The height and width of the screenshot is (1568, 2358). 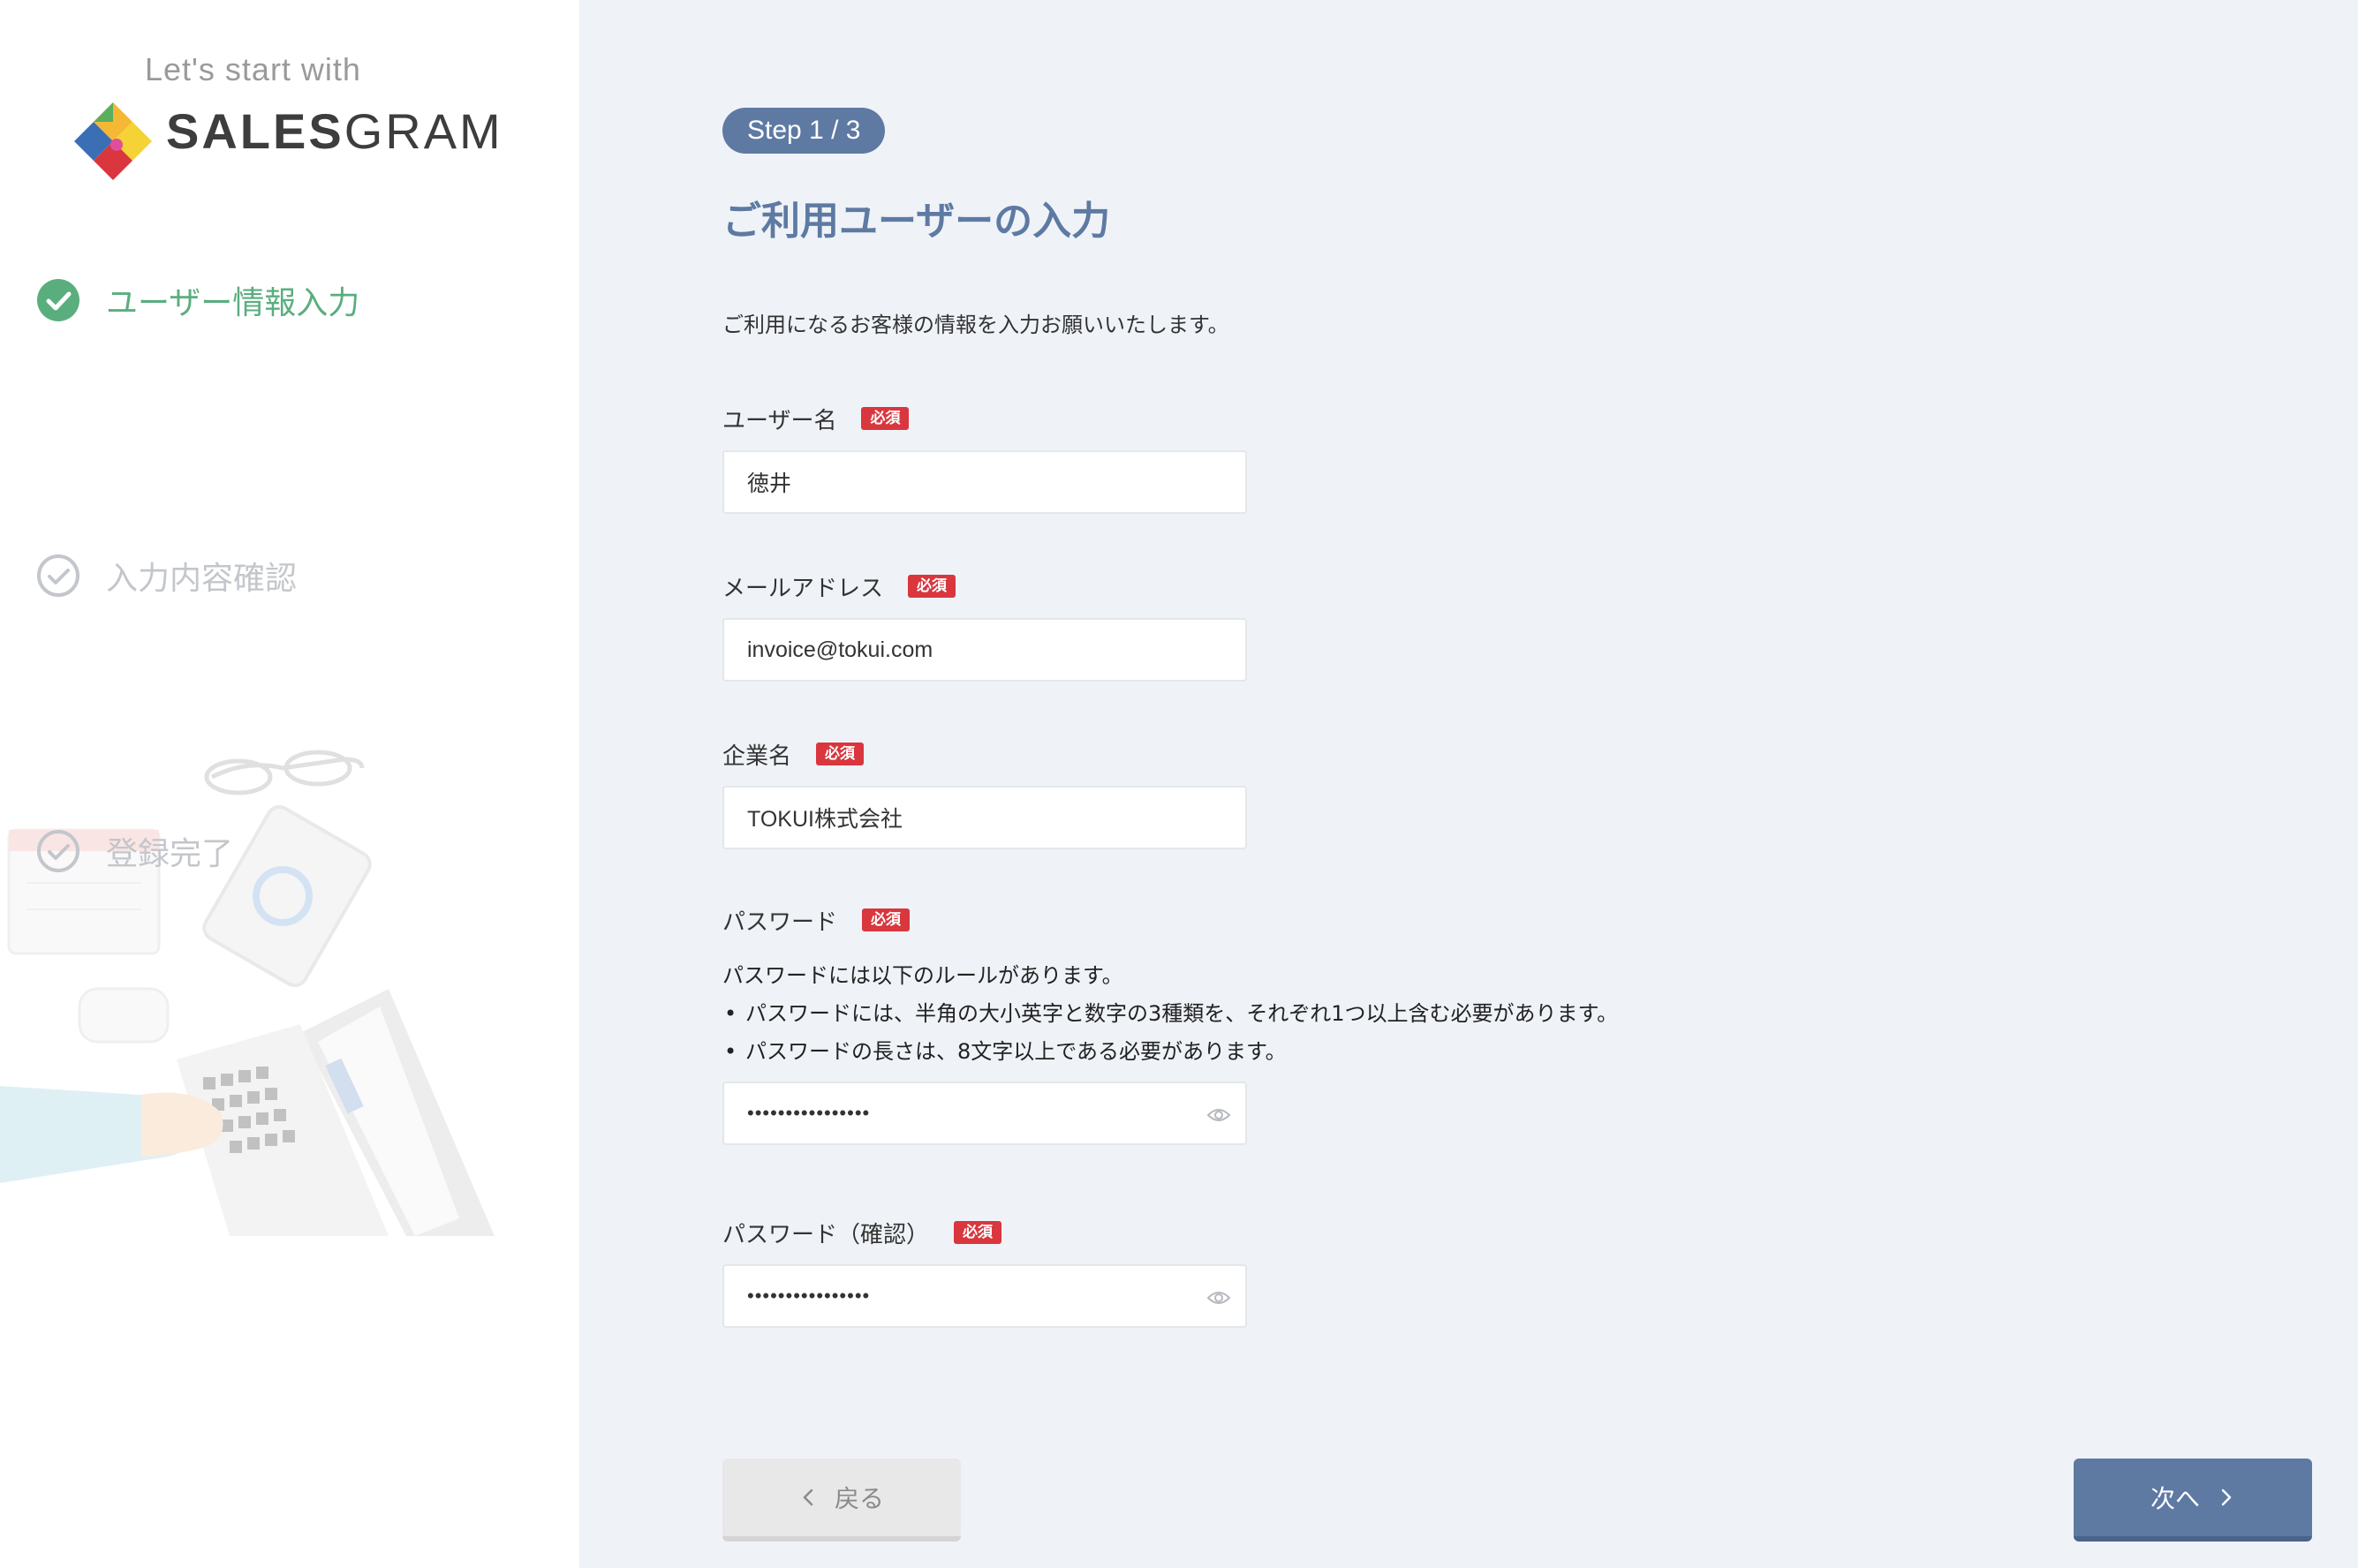 What do you see at coordinates (233, 303) in the screenshot?
I see `sidebar-step-label: ユーザー情報入力` at bounding box center [233, 303].